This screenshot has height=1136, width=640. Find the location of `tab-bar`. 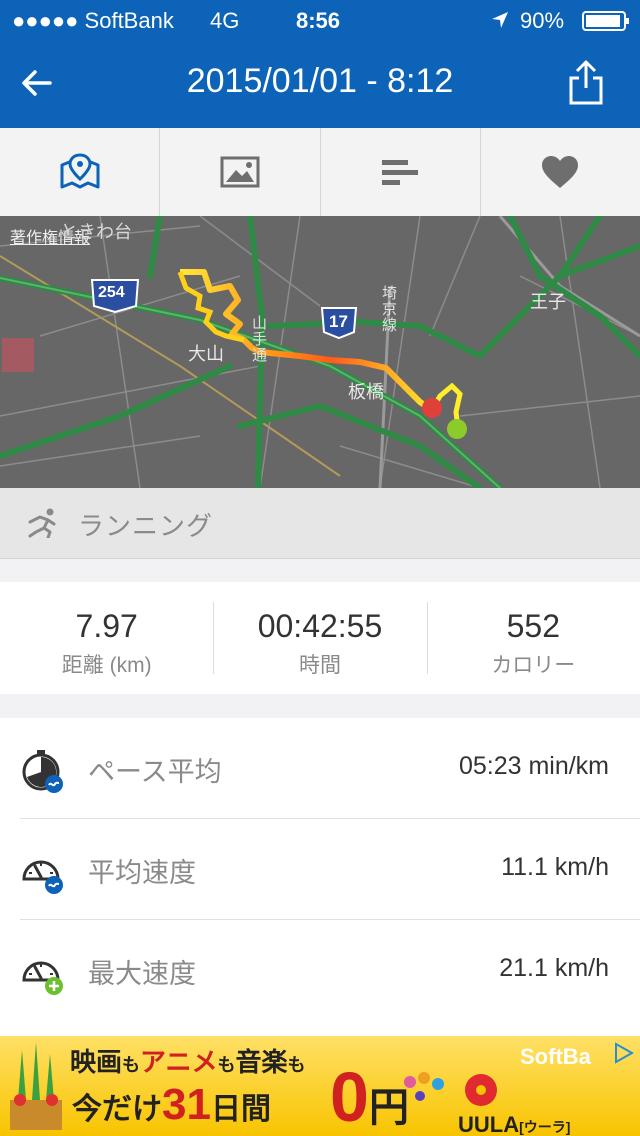

tab-bar is located at coordinates (320, 172).